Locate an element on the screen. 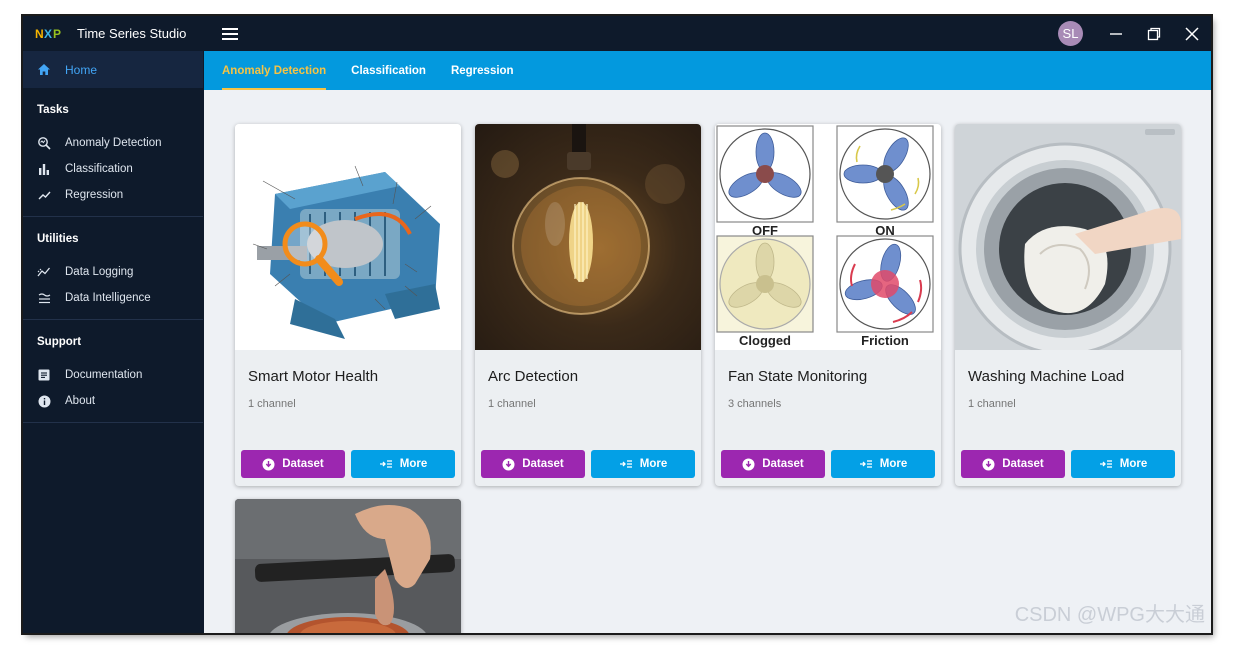 This screenshot has height=651, width=1234. title-bar: N X P Time Series Studio SL is located at coordinates (617, 33).